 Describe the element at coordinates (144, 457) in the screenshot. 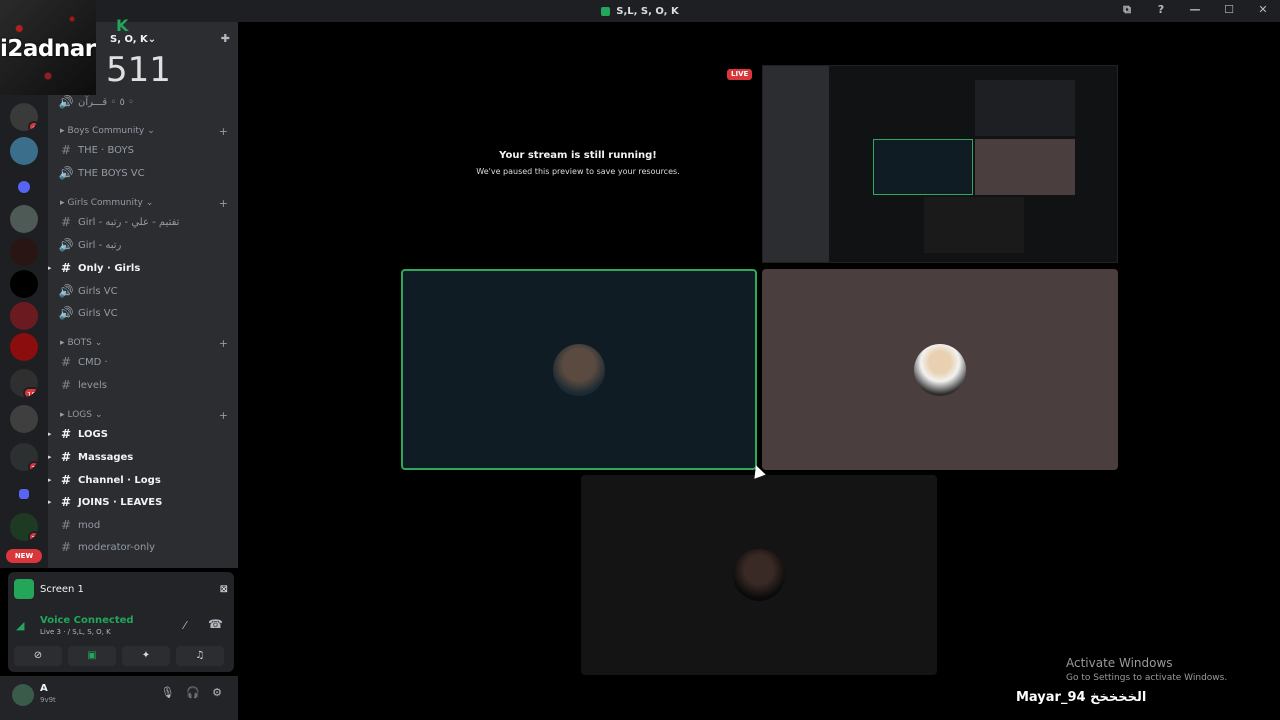

I see `text-channel: # Massages` at that location.